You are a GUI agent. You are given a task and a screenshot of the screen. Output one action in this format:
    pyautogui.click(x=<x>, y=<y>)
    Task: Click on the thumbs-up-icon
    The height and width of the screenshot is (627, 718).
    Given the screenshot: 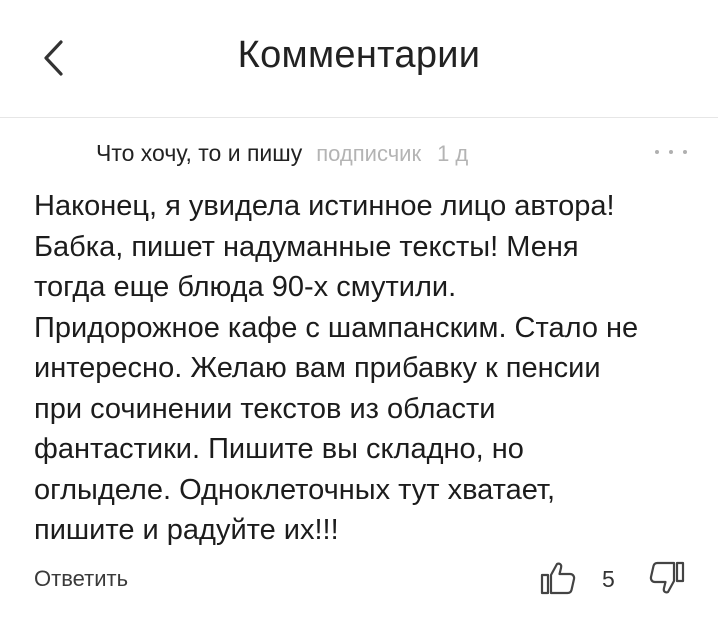 What is the action you would take?
    pyautogui.click(x=558, y=578)
    